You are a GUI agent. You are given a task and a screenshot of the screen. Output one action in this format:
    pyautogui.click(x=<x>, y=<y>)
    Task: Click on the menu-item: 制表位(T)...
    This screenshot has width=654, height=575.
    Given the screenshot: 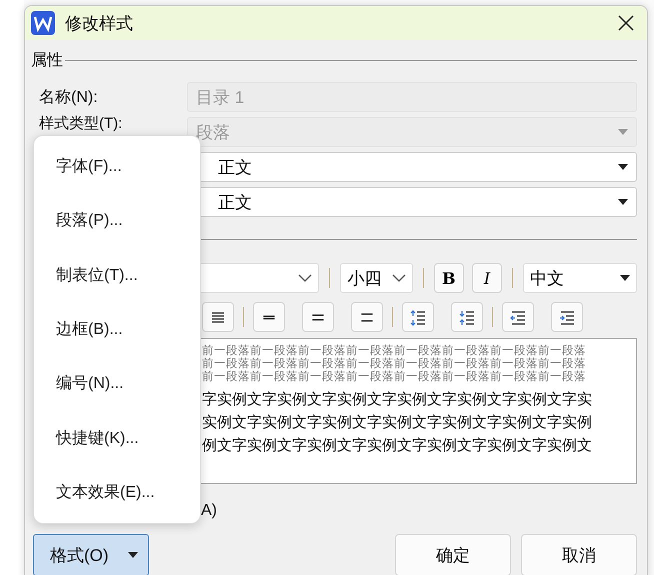 What is the action you would take?
    pyautogui.click(x=117, y=275)
    